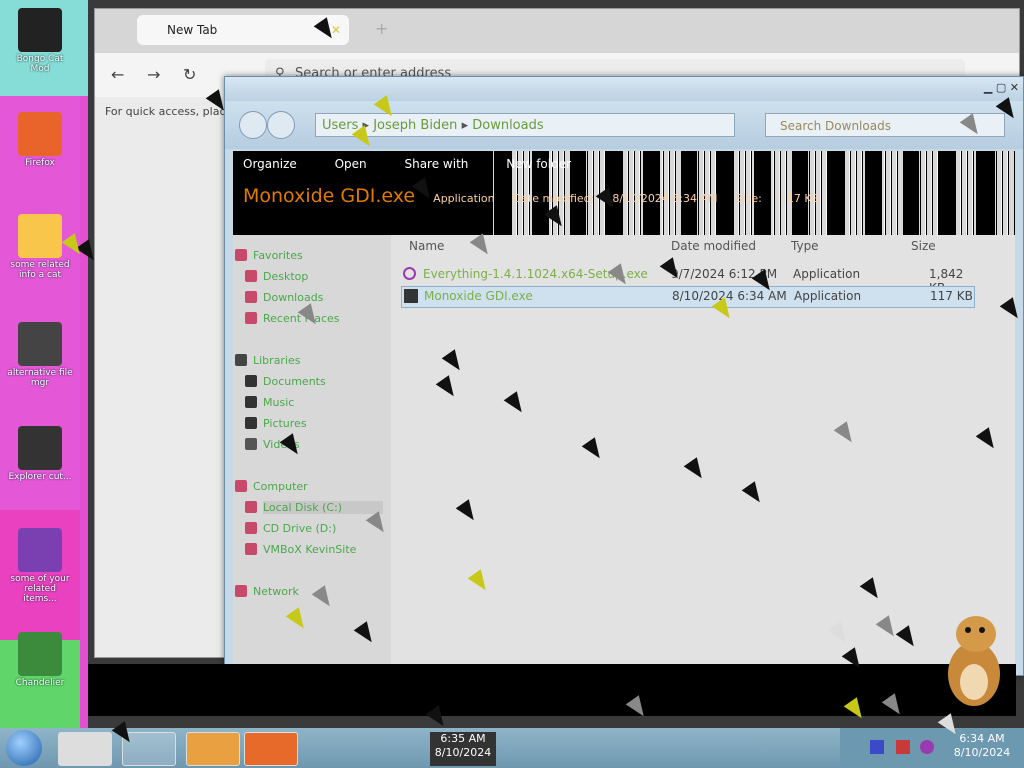  I want to click on reload-icon: ↻, so click(189, 74).